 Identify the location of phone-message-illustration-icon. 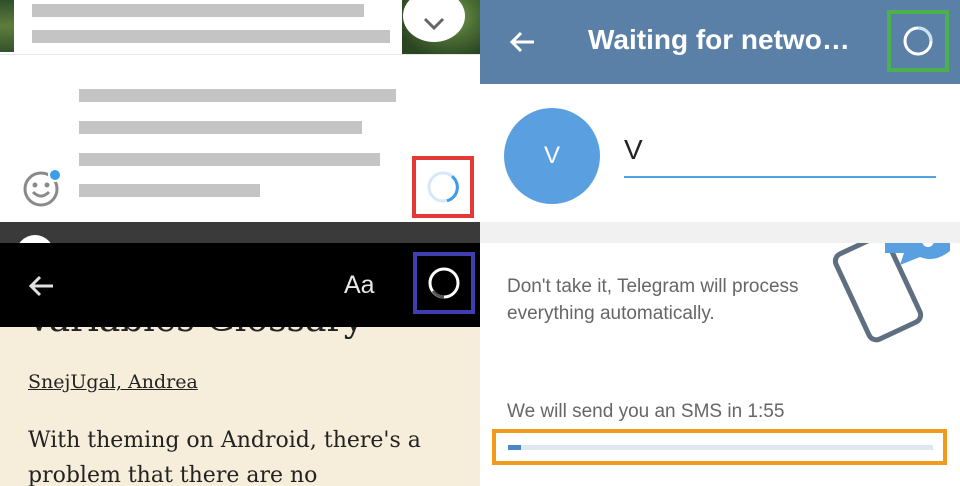
(891, 293).